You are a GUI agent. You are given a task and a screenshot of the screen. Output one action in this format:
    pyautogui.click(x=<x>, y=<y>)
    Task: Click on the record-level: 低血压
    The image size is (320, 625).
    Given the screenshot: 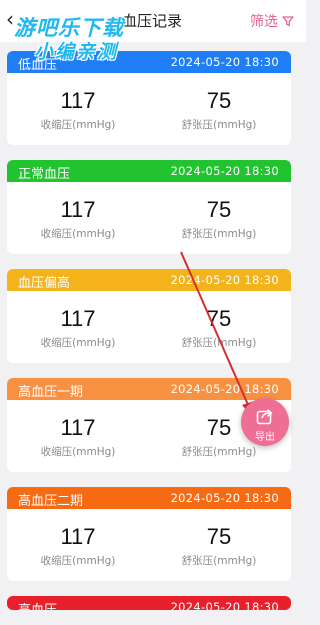 What is the action you would take?
    pyautogui.click(x=38, y=65)
    